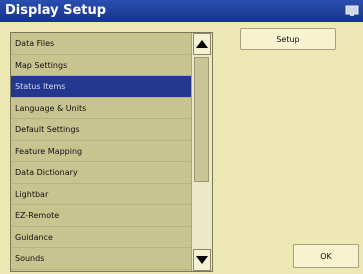  What do you see at coordinates (102, 108) in the screenshot?
I see `list-item: Language & Units` at bounding box center [102, 108].